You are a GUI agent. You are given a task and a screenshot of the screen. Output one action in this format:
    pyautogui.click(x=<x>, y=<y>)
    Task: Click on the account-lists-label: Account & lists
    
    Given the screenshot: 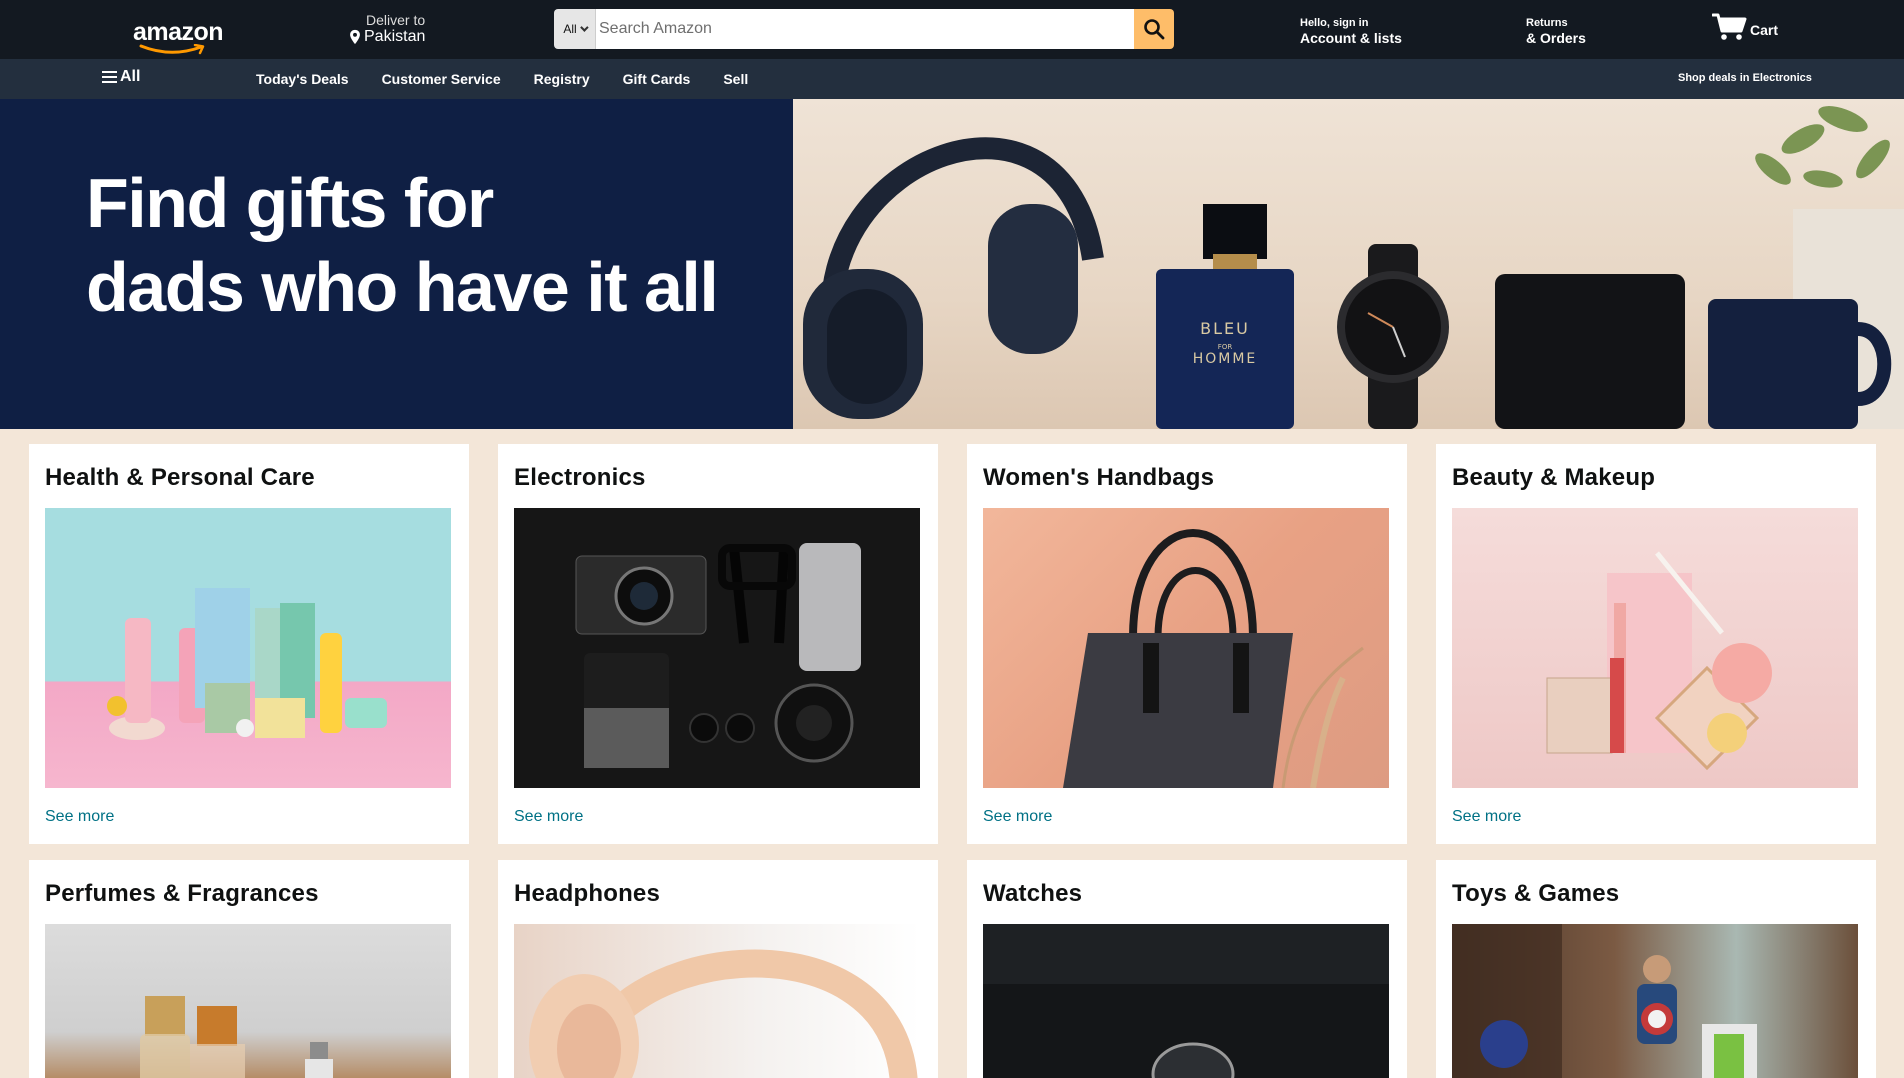 What is the action you would take?
    pyautogui.click(x=1351, y=38)
    